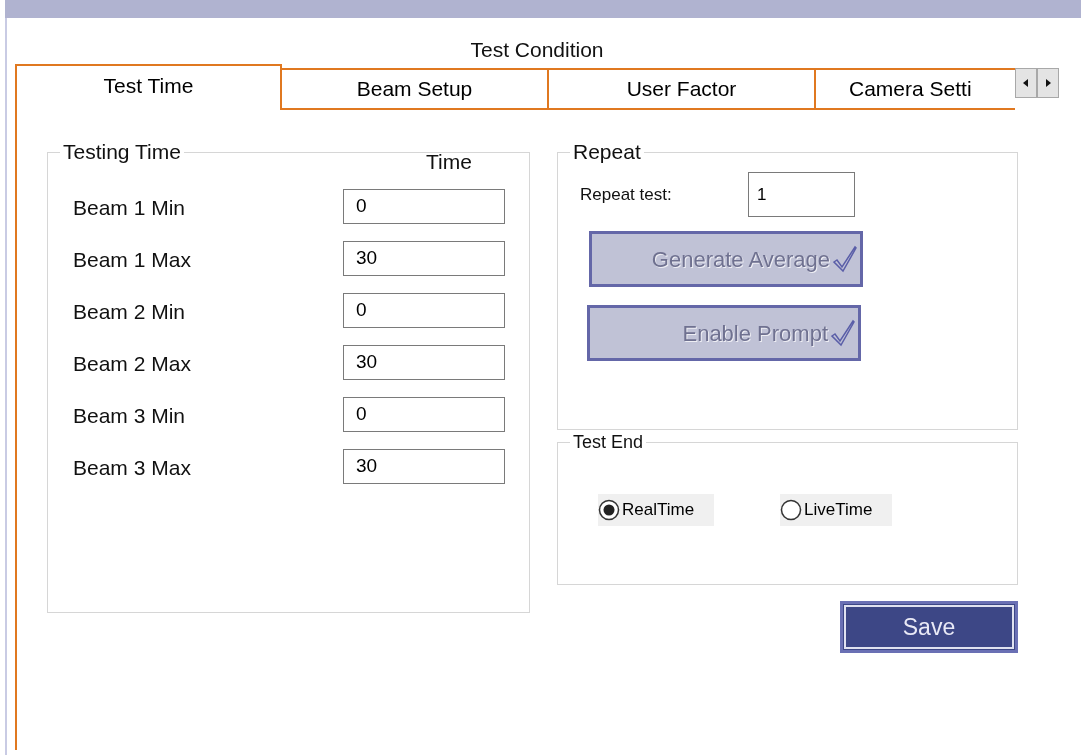 This screenshot has width=1081, height=755. I want to click on save-button: Save, so click(929, 627).